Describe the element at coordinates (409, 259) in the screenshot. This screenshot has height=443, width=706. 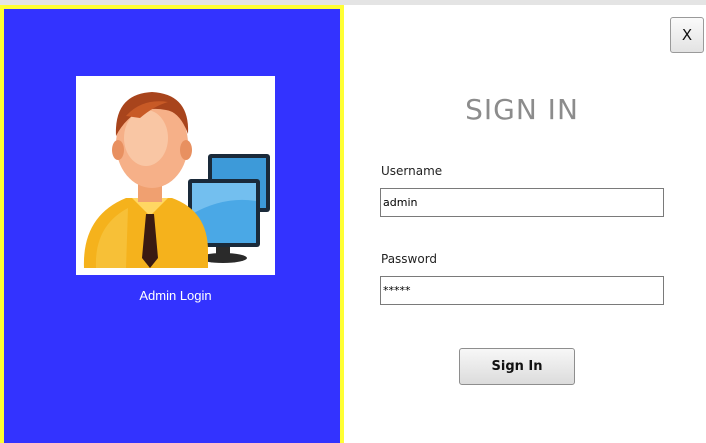
I see `password-label: Password` at that location.